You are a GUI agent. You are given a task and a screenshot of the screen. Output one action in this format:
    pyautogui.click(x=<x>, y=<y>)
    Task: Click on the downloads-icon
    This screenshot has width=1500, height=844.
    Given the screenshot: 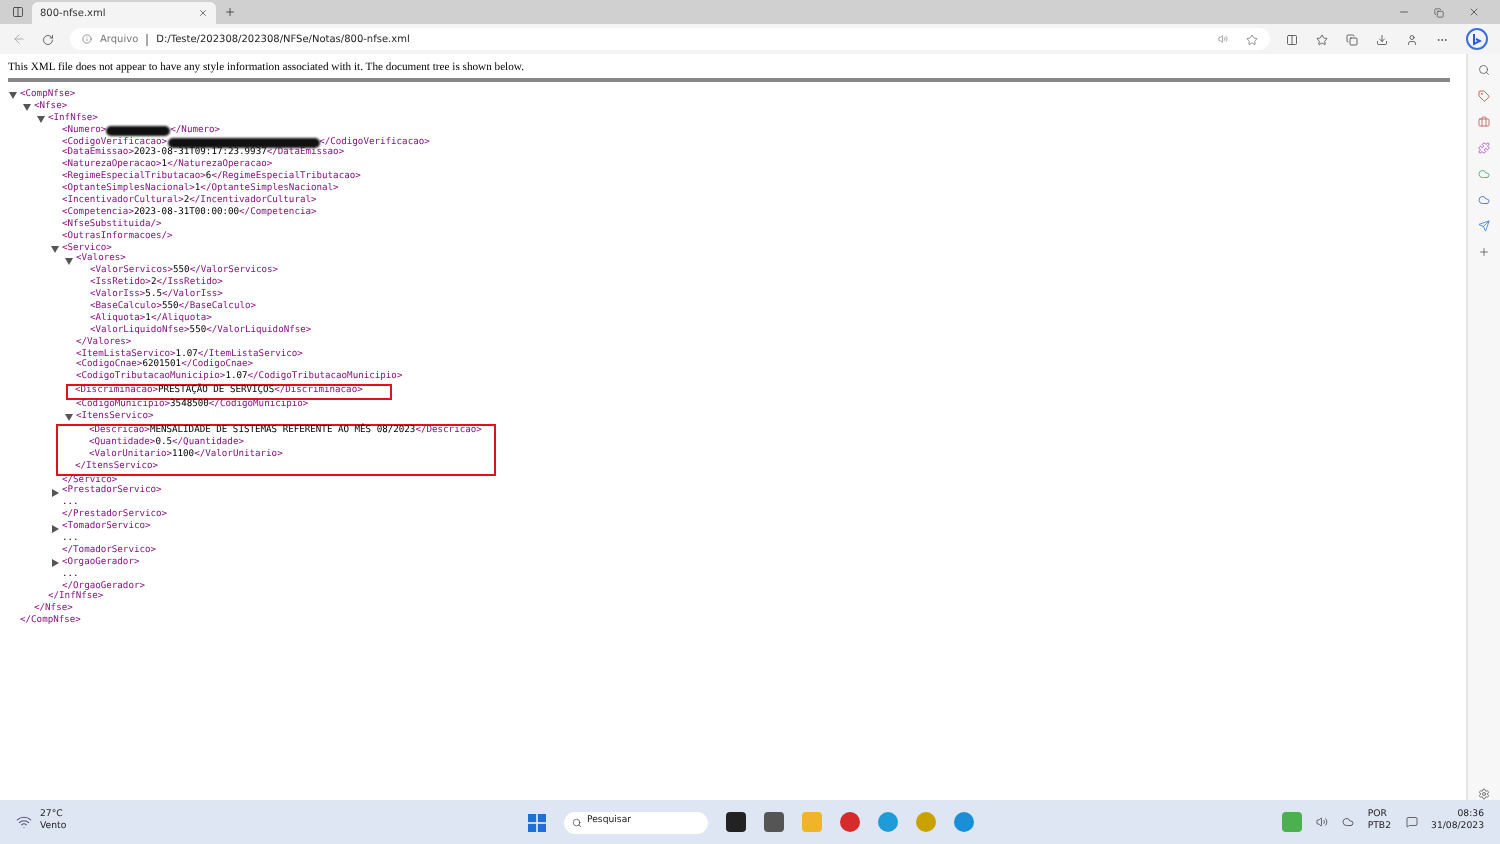 What is the action you would take?
    pyautogui.click(x=1382, y=39)
    